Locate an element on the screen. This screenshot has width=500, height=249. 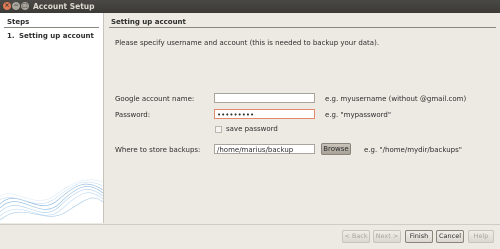
save-password-label: save password is located at coordinates (252, 129).